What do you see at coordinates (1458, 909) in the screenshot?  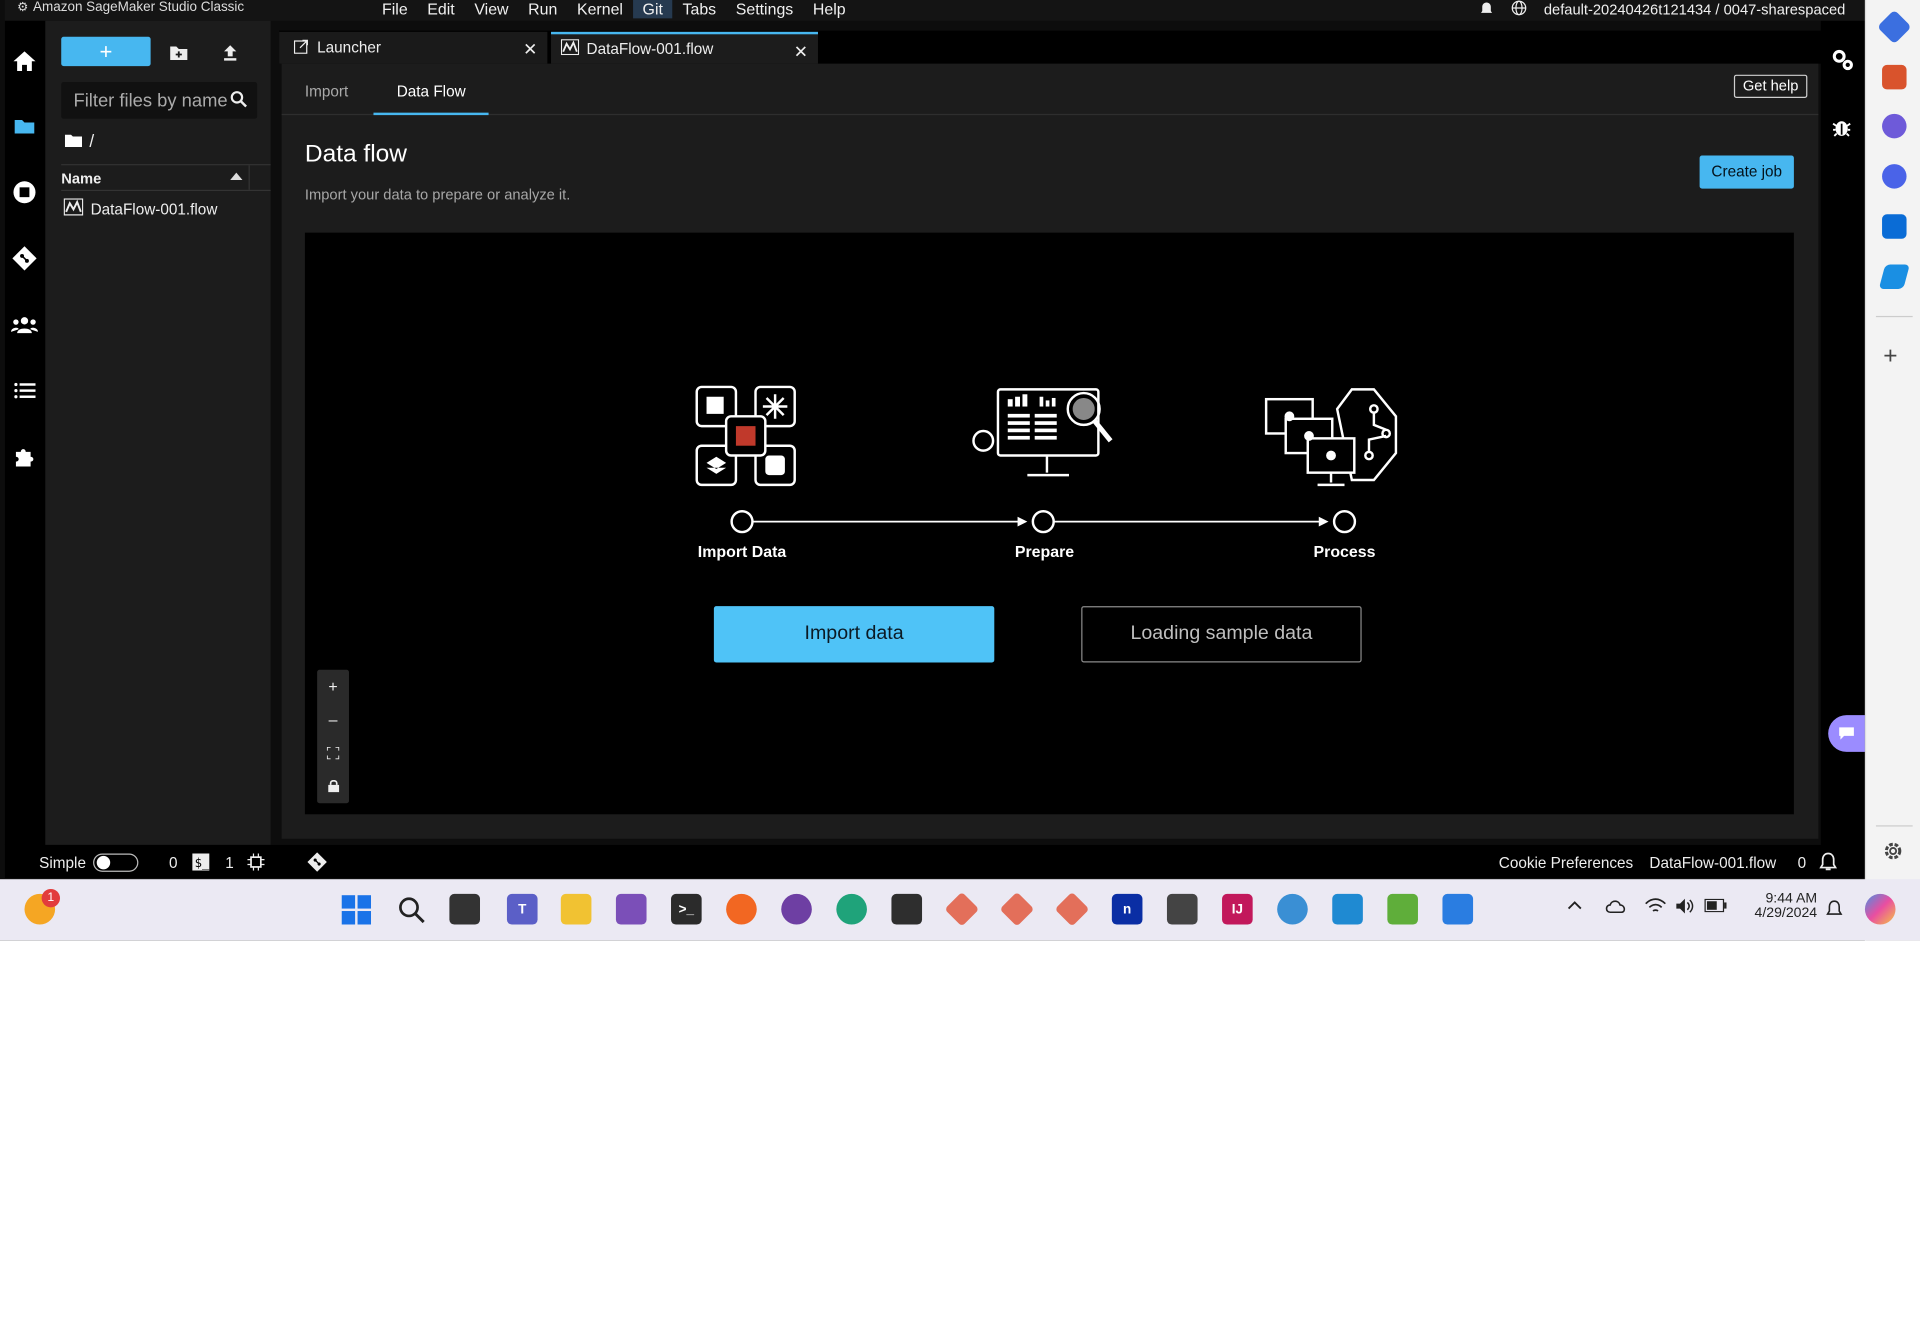 I see `notepad-icon` at bounding box center [1458, 909].